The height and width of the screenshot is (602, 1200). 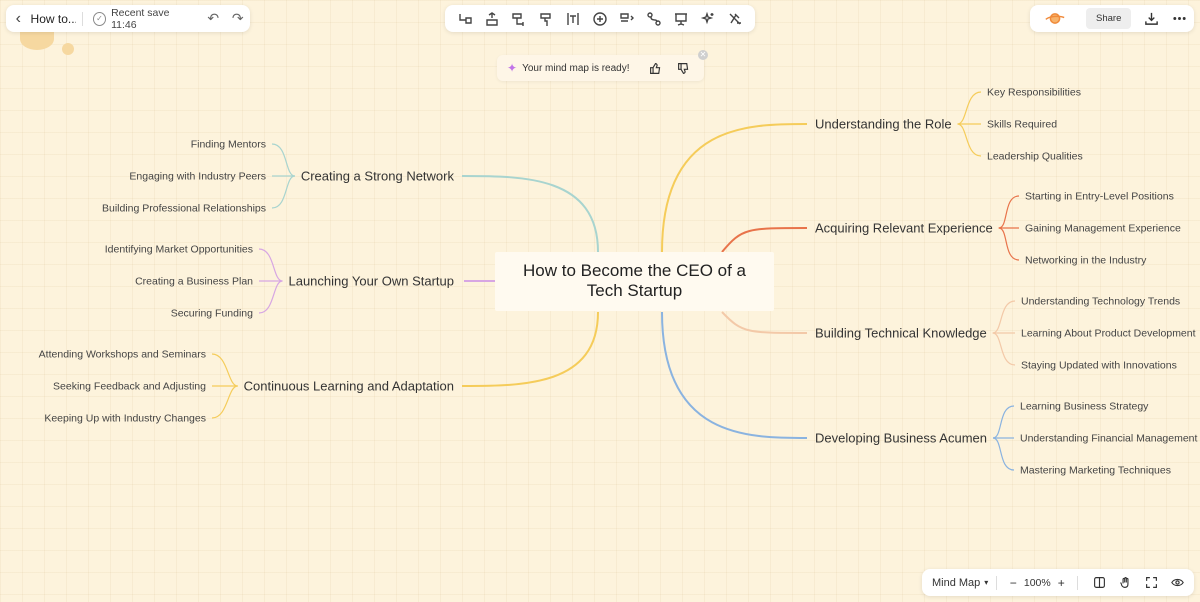 What do you see at coordinates (179, 250) in the screenshot?
I see `leaf-node: Identifying Market Opportunities` at bounding box center [179, 250].